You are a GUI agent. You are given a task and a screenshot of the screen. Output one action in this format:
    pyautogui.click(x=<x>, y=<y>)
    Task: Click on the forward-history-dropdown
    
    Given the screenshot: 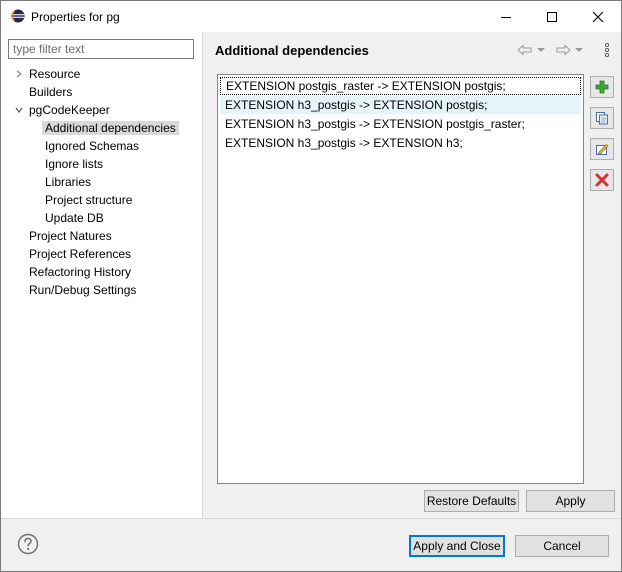 What is the action you would take?
    pyautogui.click(x=579, y=50)
    